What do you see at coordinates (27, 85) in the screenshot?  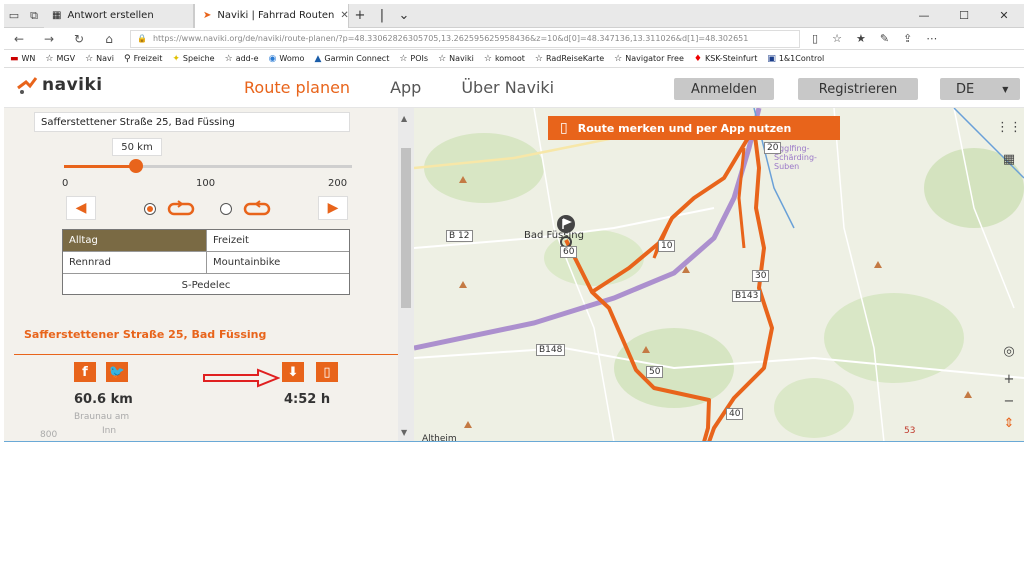 I see `naviki-logo-icon` at bounding box center [27, 85].